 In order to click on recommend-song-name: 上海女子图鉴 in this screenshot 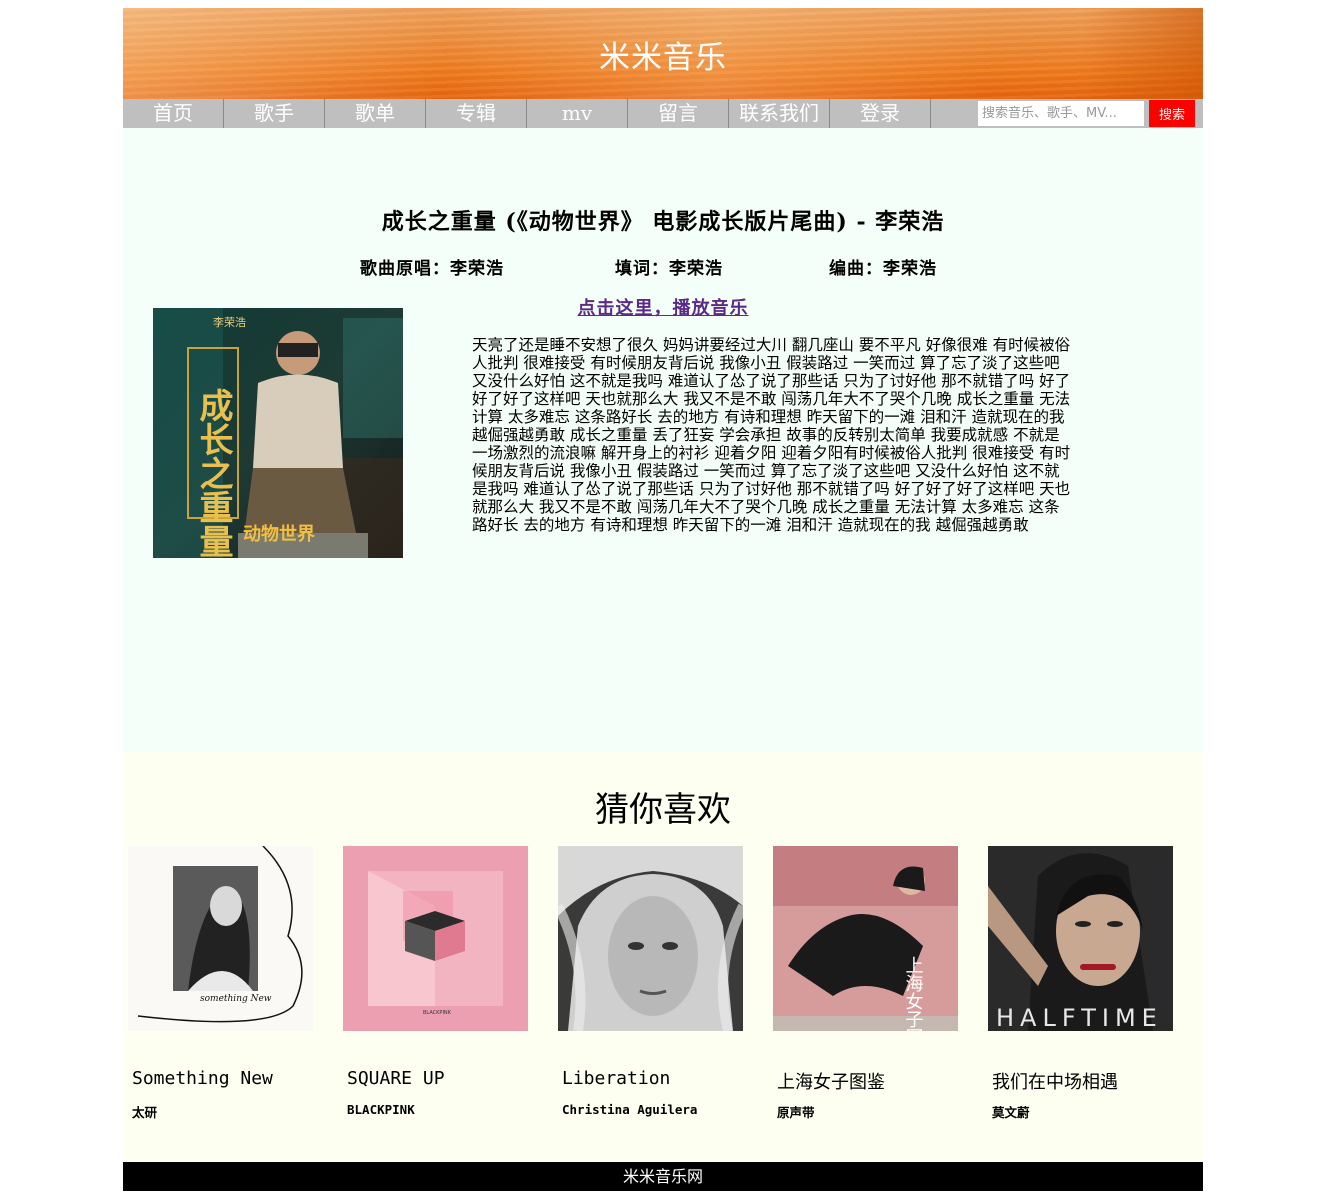, I will do `click(831, 1081)`.